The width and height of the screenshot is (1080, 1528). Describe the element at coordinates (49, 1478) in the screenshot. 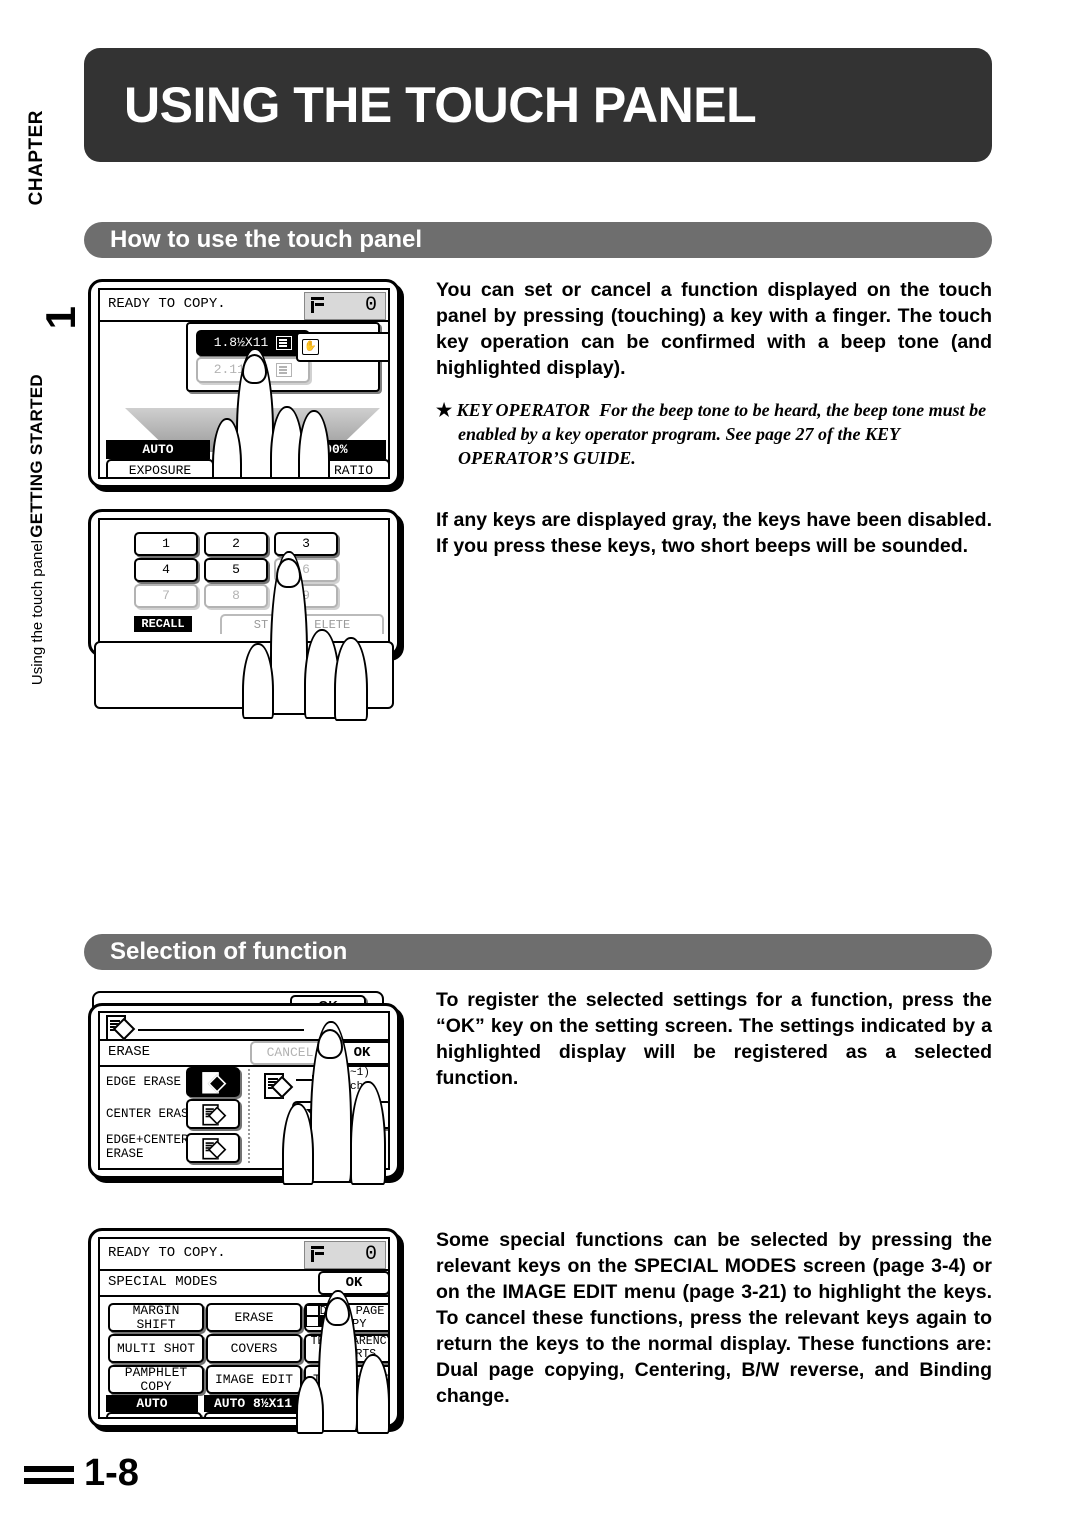

I see `page-marker` at that location.